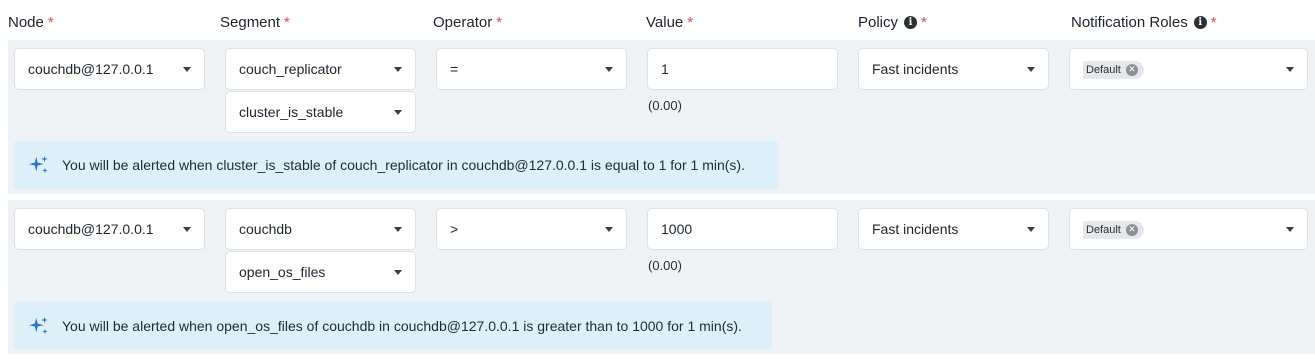  What do you see at coordinates (677, 229) in the screenshot?
I see `value-input-text: 1000` at bounding box center [677, 229].